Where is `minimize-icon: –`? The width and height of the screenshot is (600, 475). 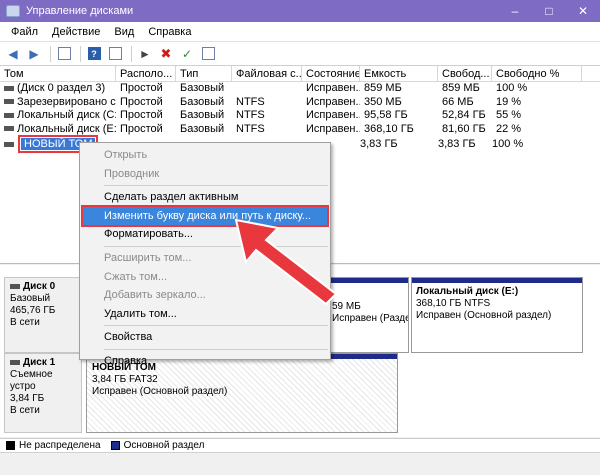 minimize-icon: – is located at coordinates (515, 11).